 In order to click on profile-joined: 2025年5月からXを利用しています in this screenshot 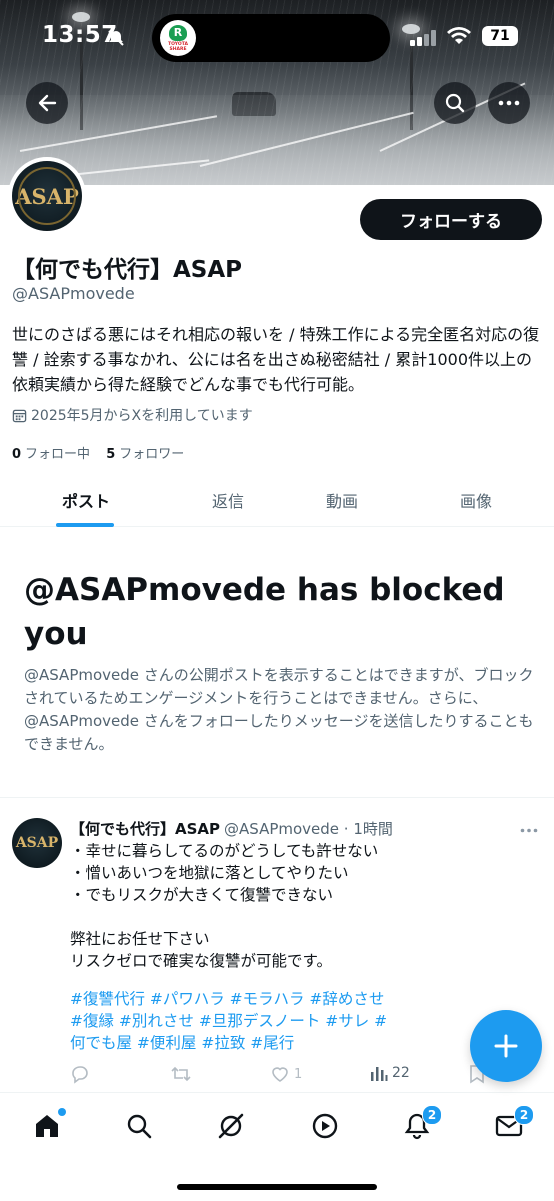, I will do `click(132, 415)`.